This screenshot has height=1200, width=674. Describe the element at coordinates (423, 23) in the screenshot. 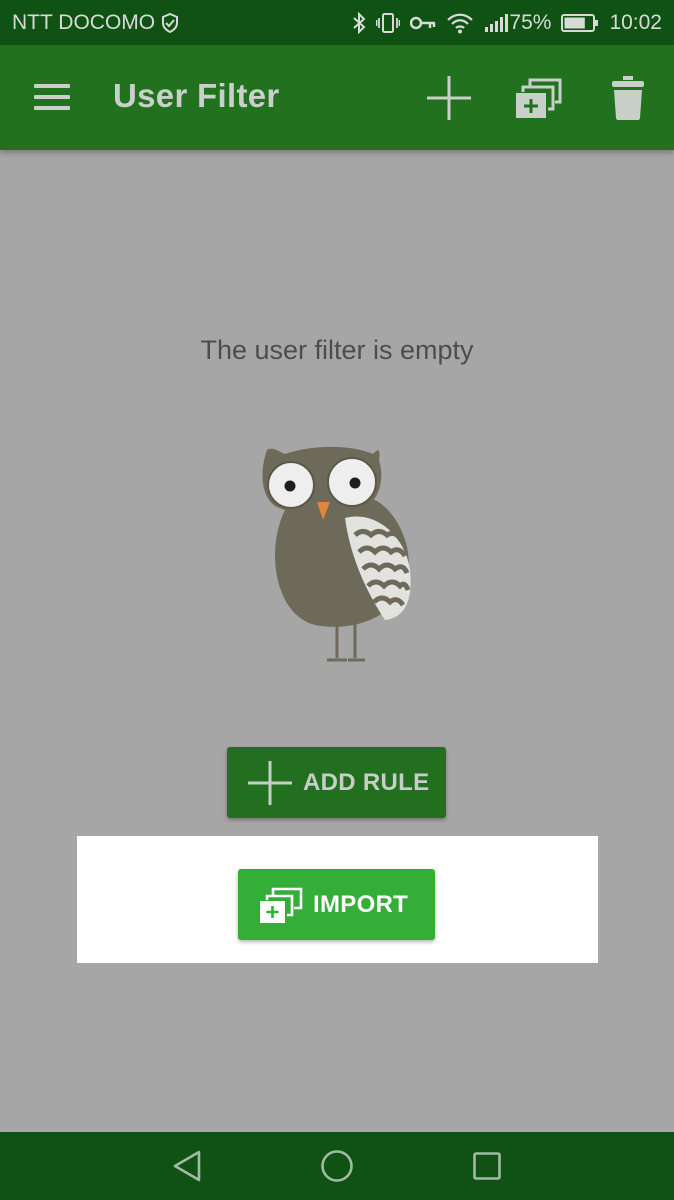

I see `vpn-key-icon` at that location.